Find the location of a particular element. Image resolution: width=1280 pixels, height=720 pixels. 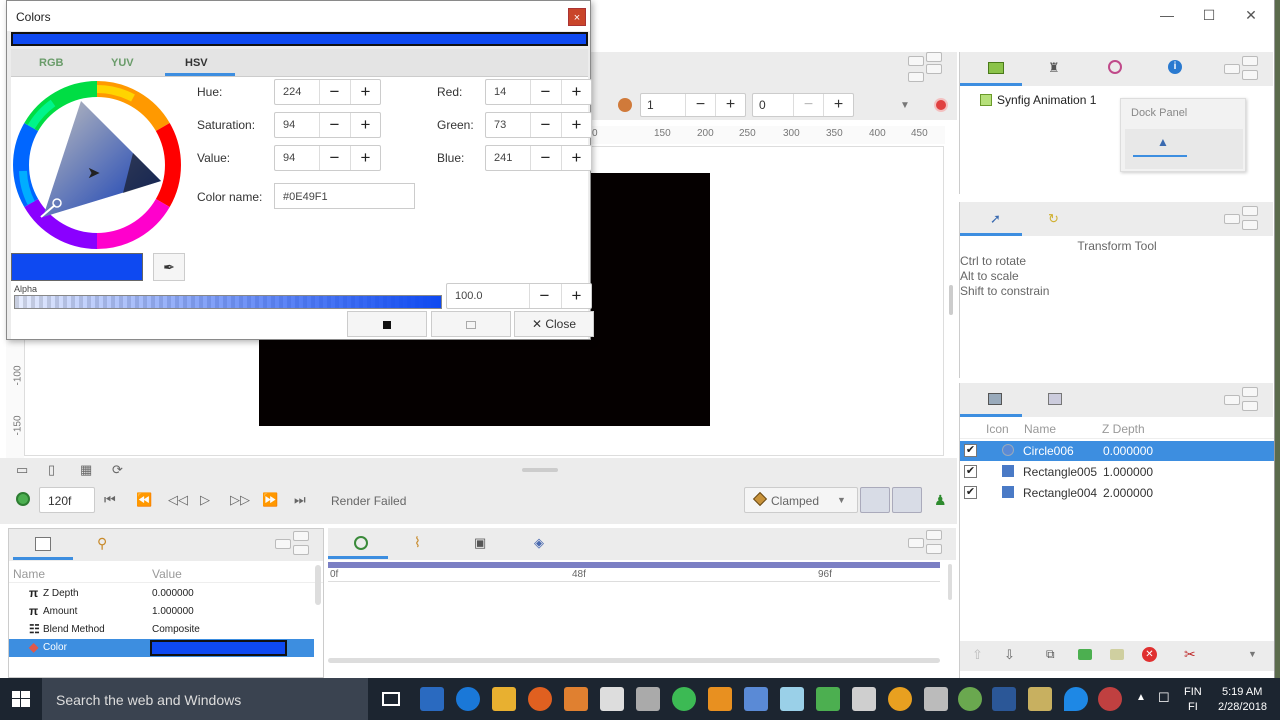

maximize-button: ☐ is located at coordinates (1209, 15).